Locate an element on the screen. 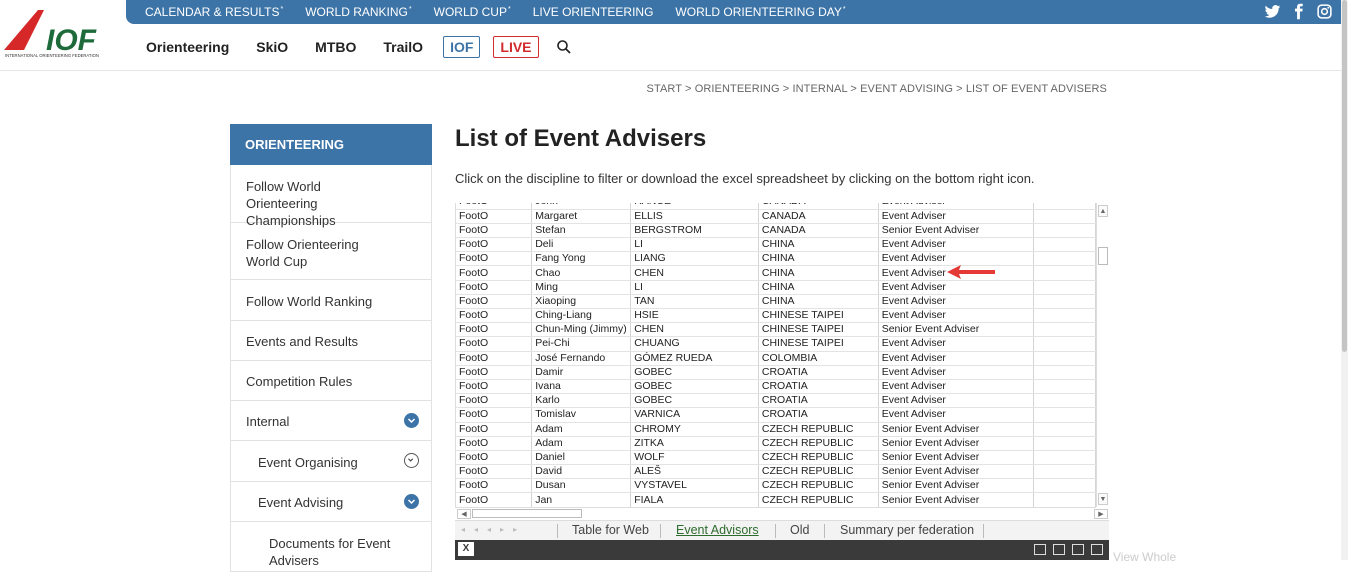 The height and width of the screenshot is (572, 1348). nav-mtbo: MTBO is located at coordinates (335, 47).